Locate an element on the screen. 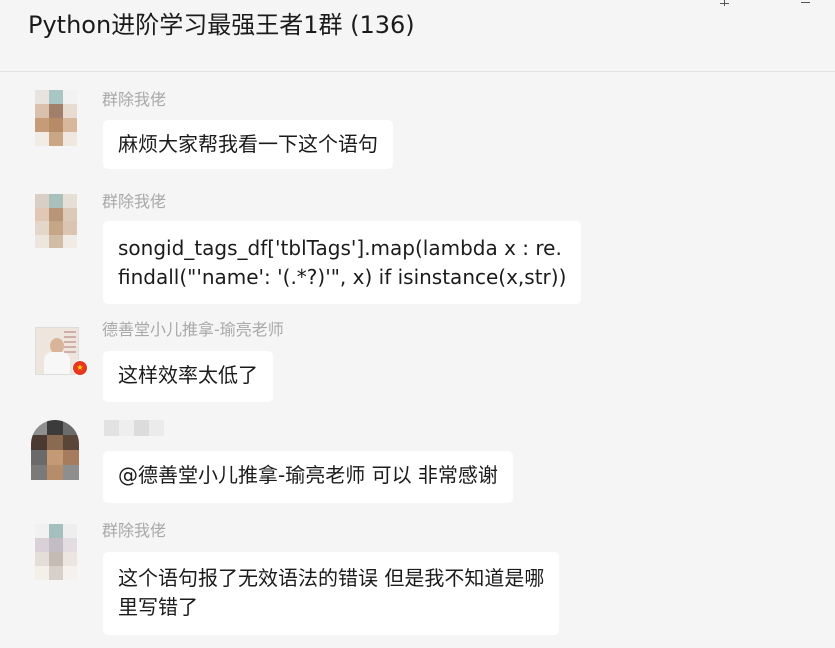  chat-header: Python进阶学习最强王者1群 (136) is located at coordinates (417, 36).